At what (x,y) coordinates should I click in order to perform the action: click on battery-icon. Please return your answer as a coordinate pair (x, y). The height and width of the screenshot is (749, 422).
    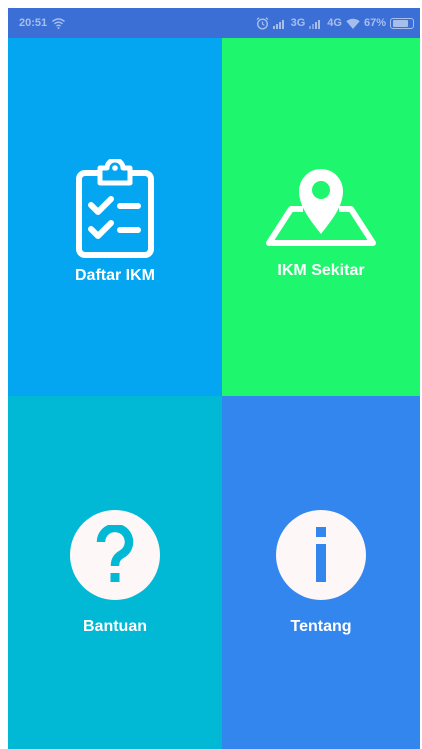
    Looking at the image, I should click on (402, 23).